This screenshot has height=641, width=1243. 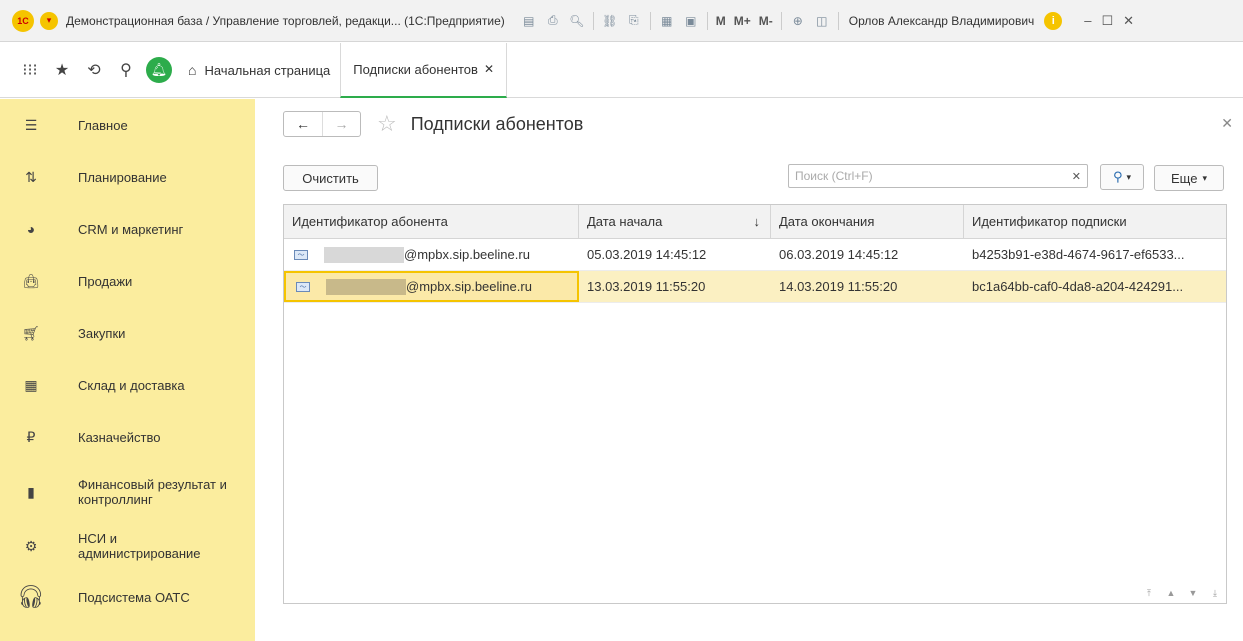 What do you see at coordinates (766, 21) in the screenshot?
I see `memory-minus-button: M-` at bounding box center [766, 21].